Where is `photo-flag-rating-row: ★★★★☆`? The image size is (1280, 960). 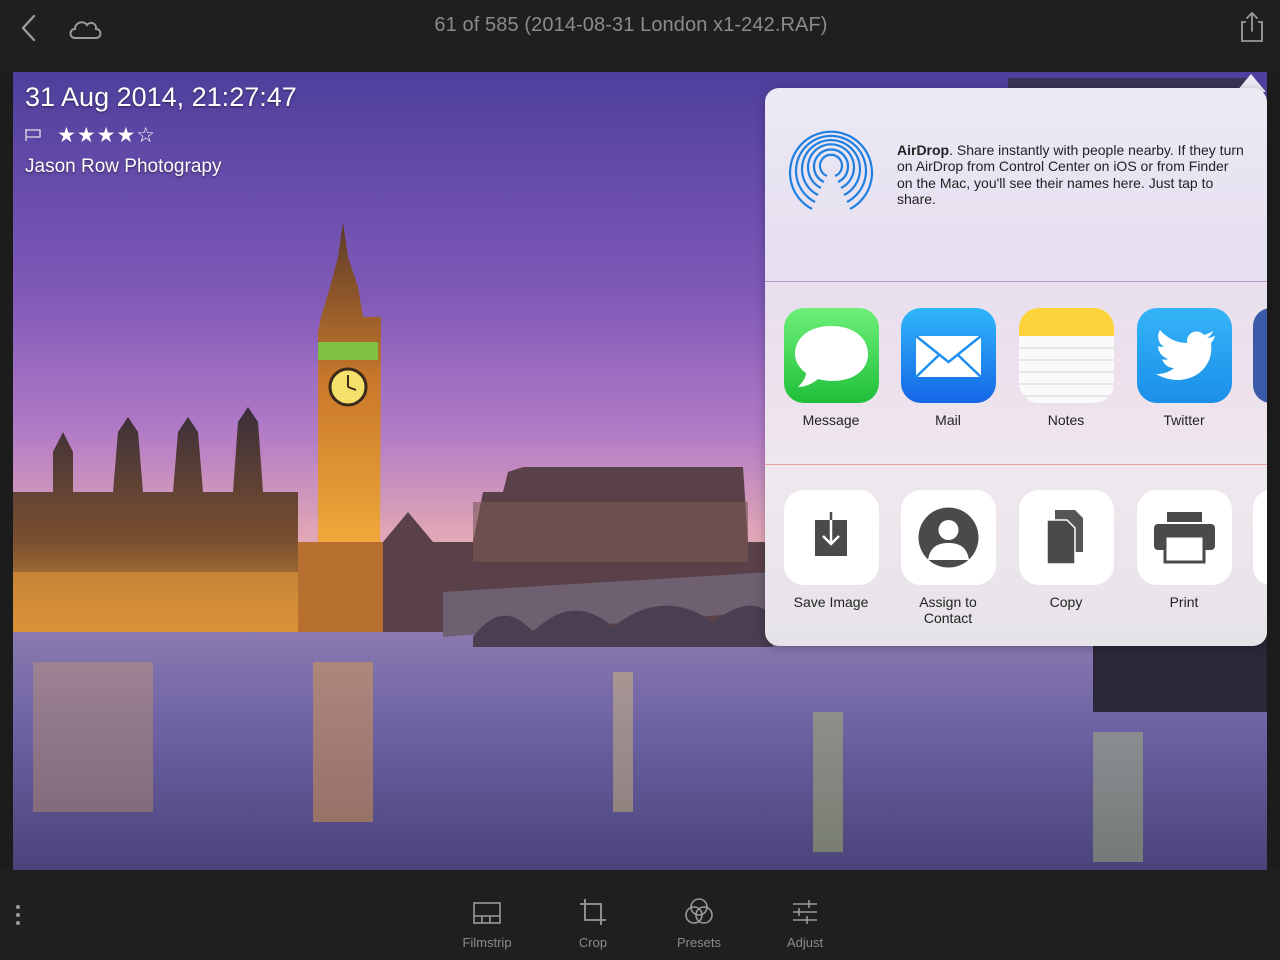 photo-flag-rating-row: ★★★★☆ is located at coordinates (90, 135).